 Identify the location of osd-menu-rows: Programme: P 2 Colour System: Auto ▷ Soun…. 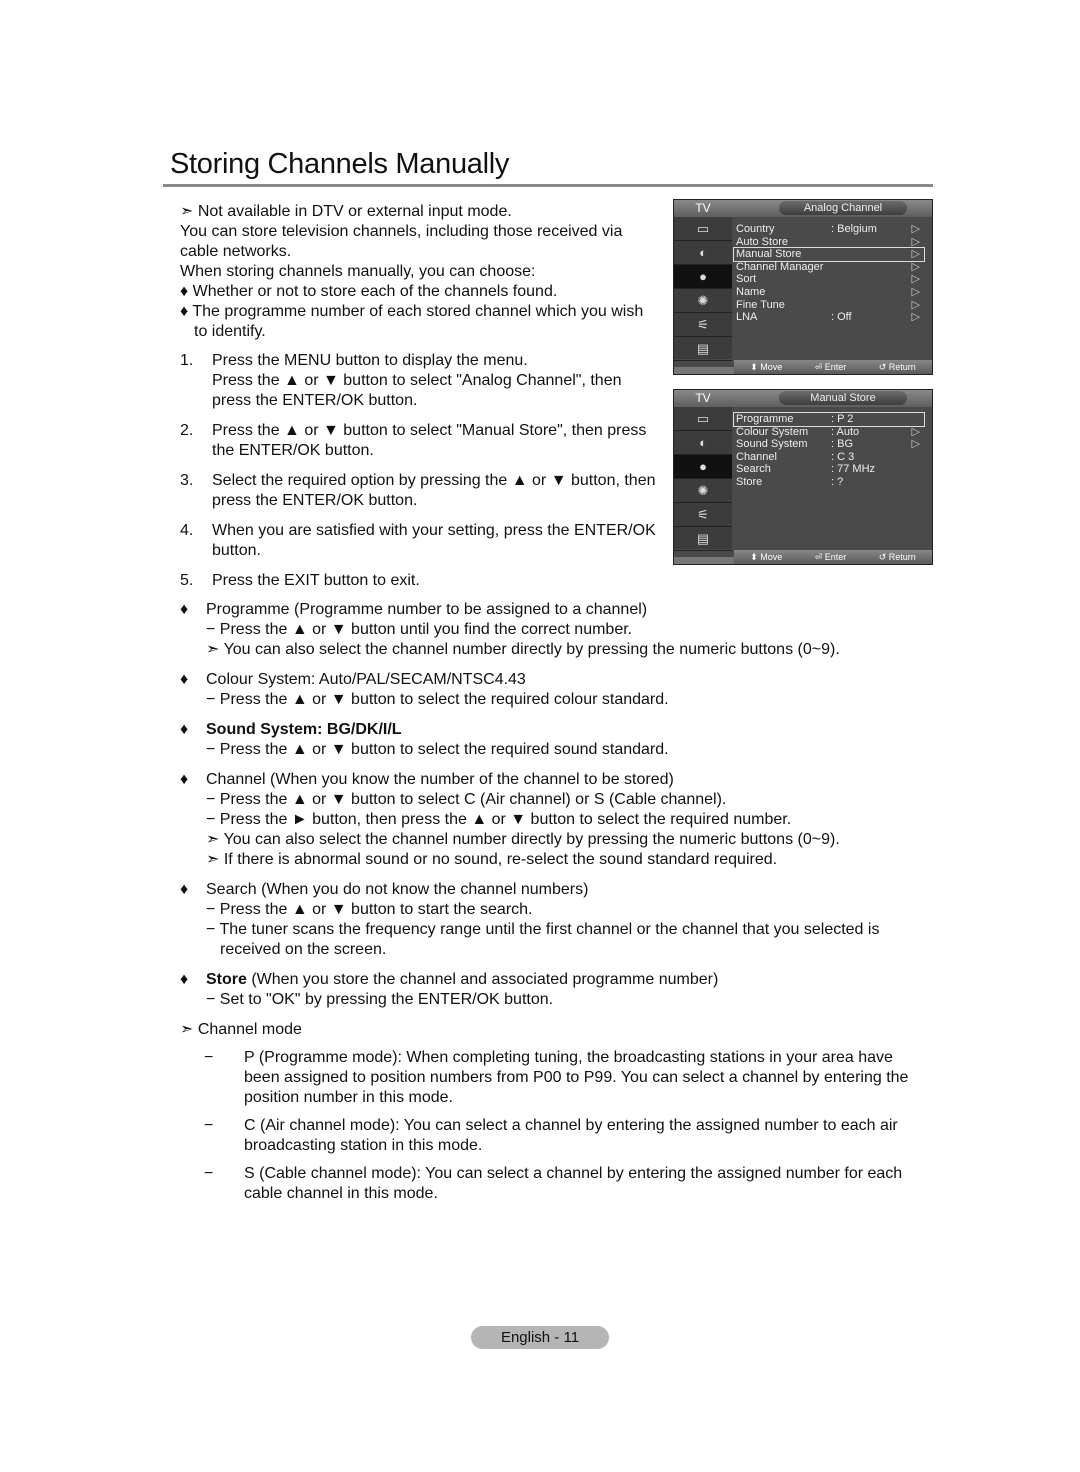
(829, 450).